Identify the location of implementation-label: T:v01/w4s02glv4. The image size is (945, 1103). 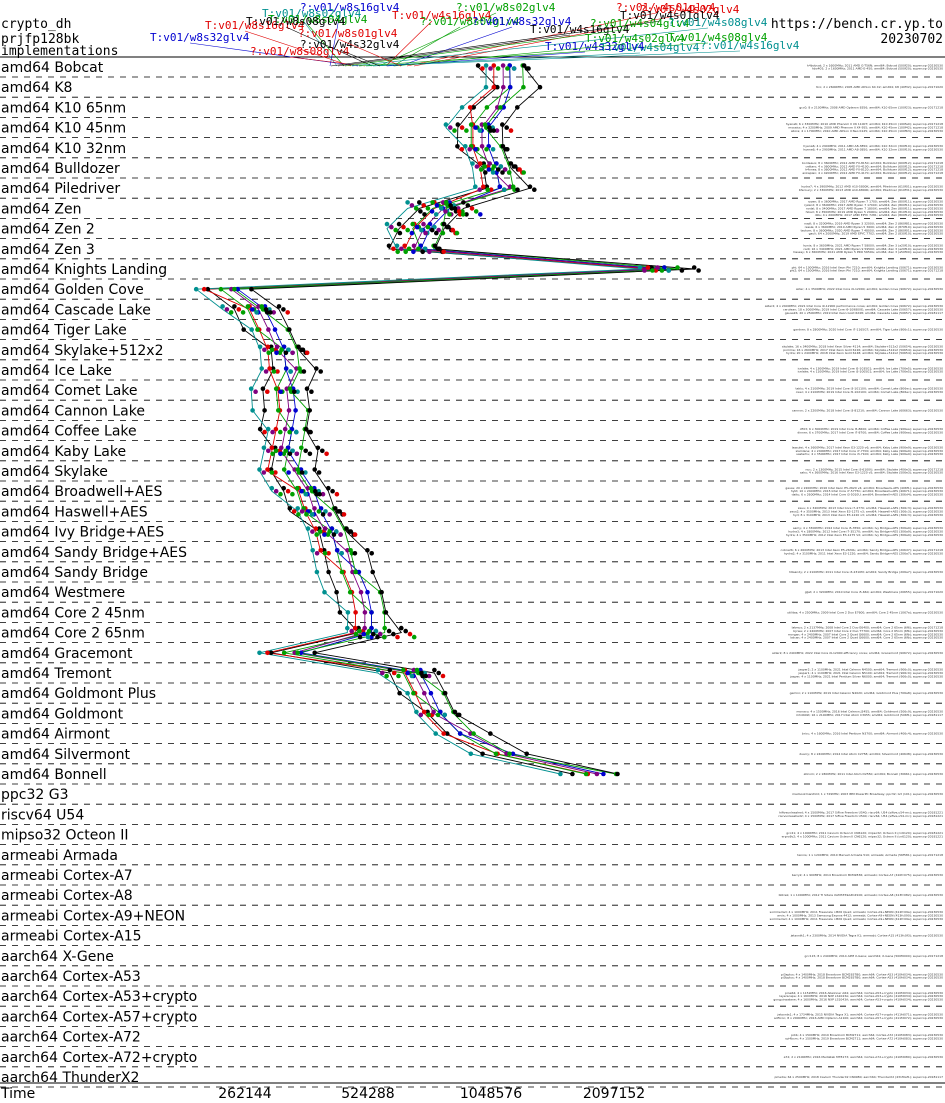
(635, 38).